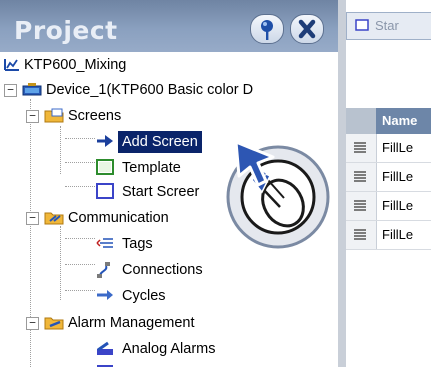 This screenshot has height=367, width=431. Describe the element at coordinates (154, 65) in the screenshot. I see `tree-item-project: KTP600_Mixing` at that location.